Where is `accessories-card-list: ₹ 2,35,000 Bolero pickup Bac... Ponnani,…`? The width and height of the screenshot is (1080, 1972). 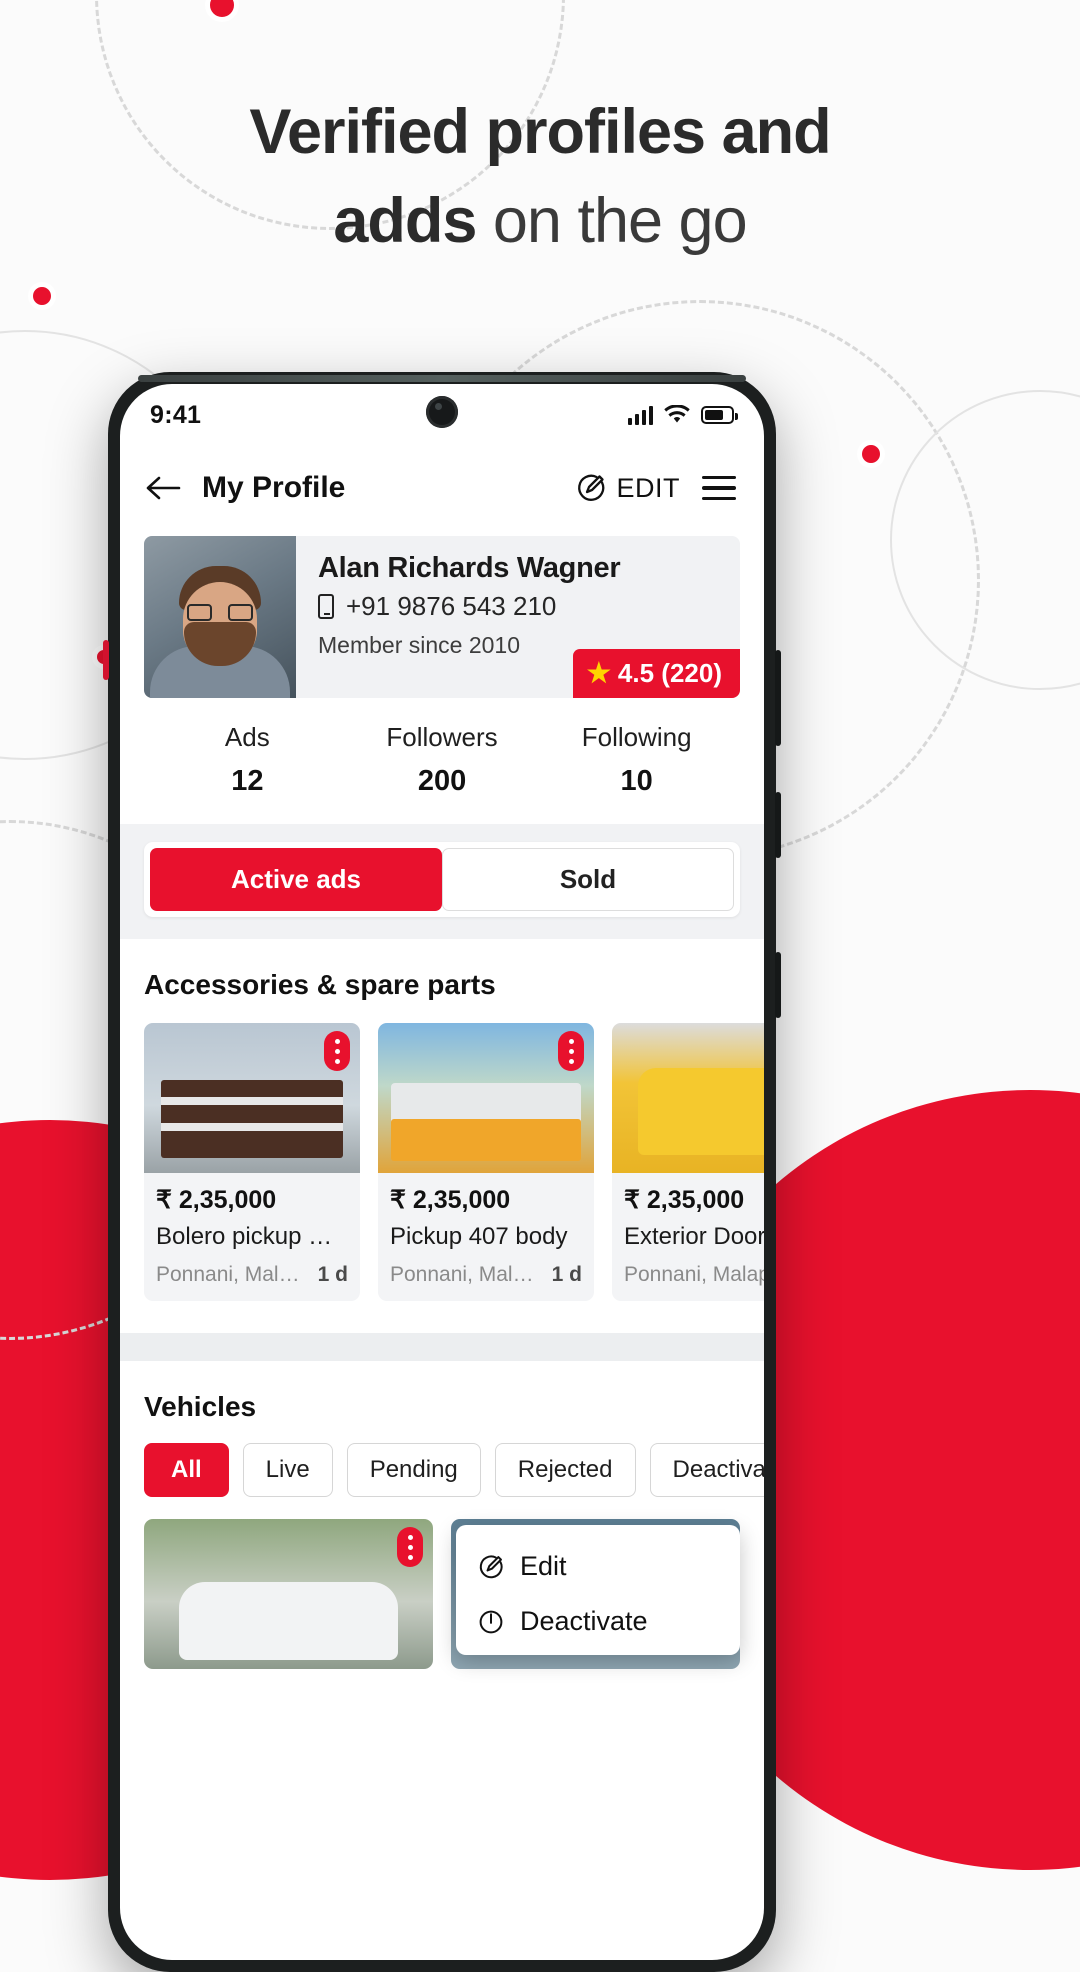
accessories-card-list: ₹ 2,35,000 Bolero pickup Bac... Ponnani,… is located at coordinates (454, 1162).